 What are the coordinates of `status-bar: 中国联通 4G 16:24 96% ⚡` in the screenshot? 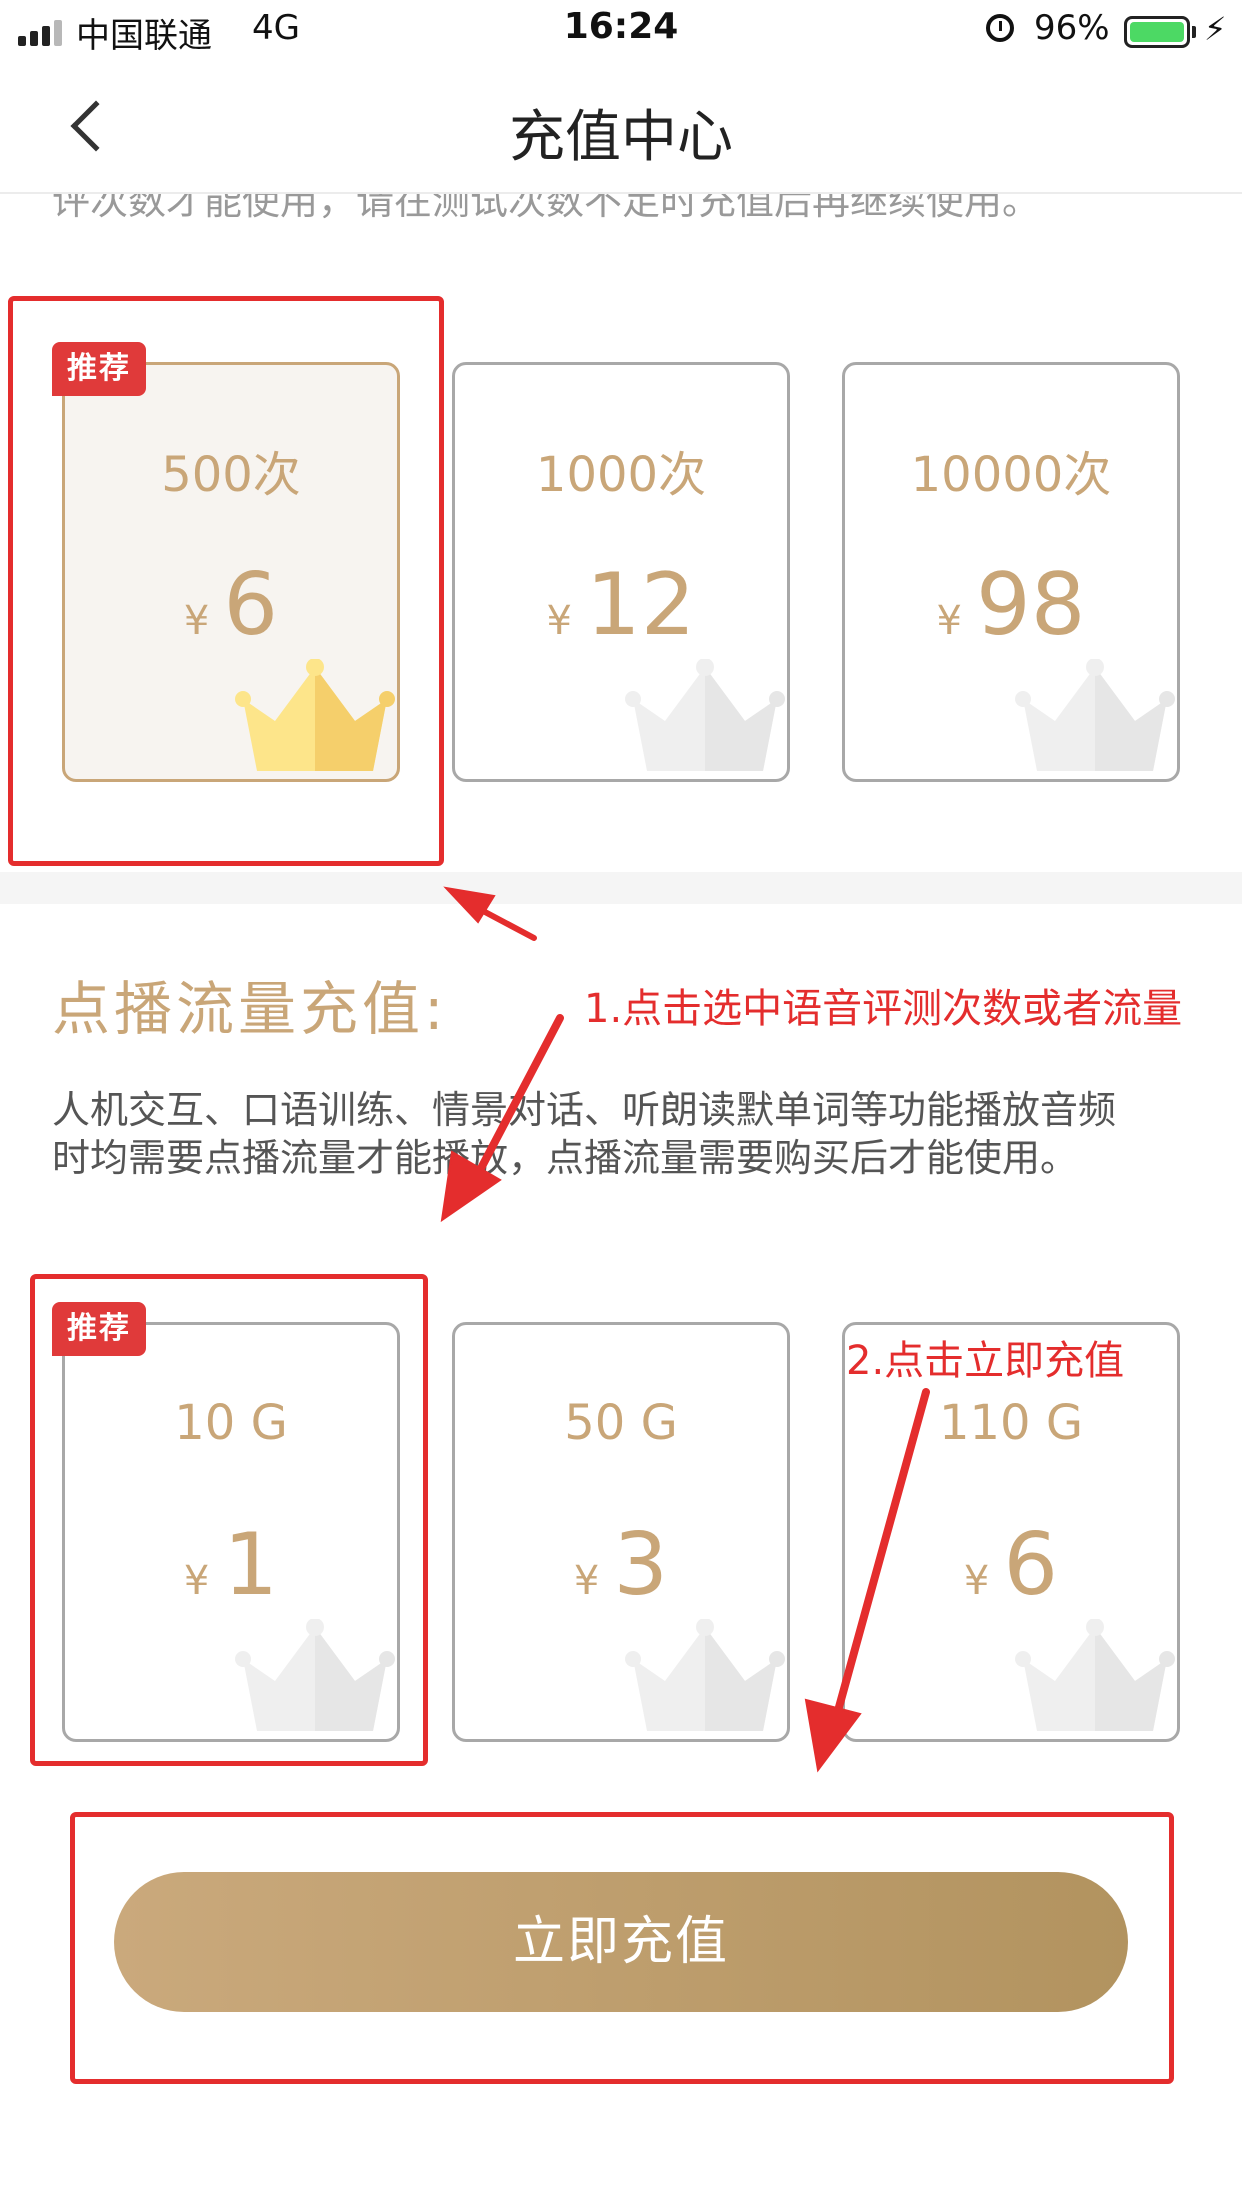 It's located at (621, 31).